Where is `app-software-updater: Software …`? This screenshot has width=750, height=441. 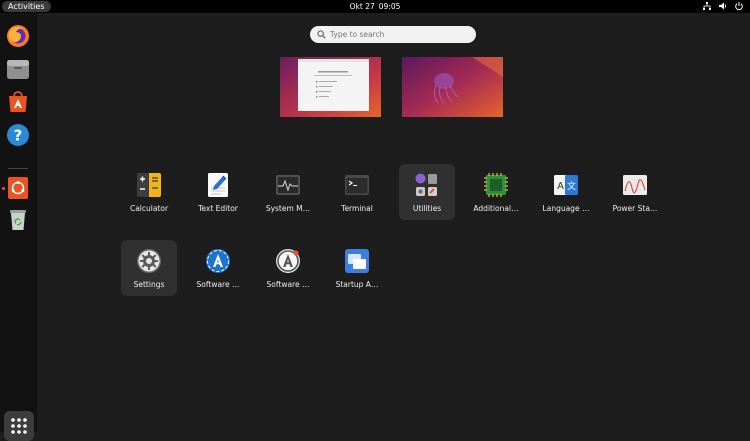
app-software-updater: Software … is located at coordinates (218, 268).